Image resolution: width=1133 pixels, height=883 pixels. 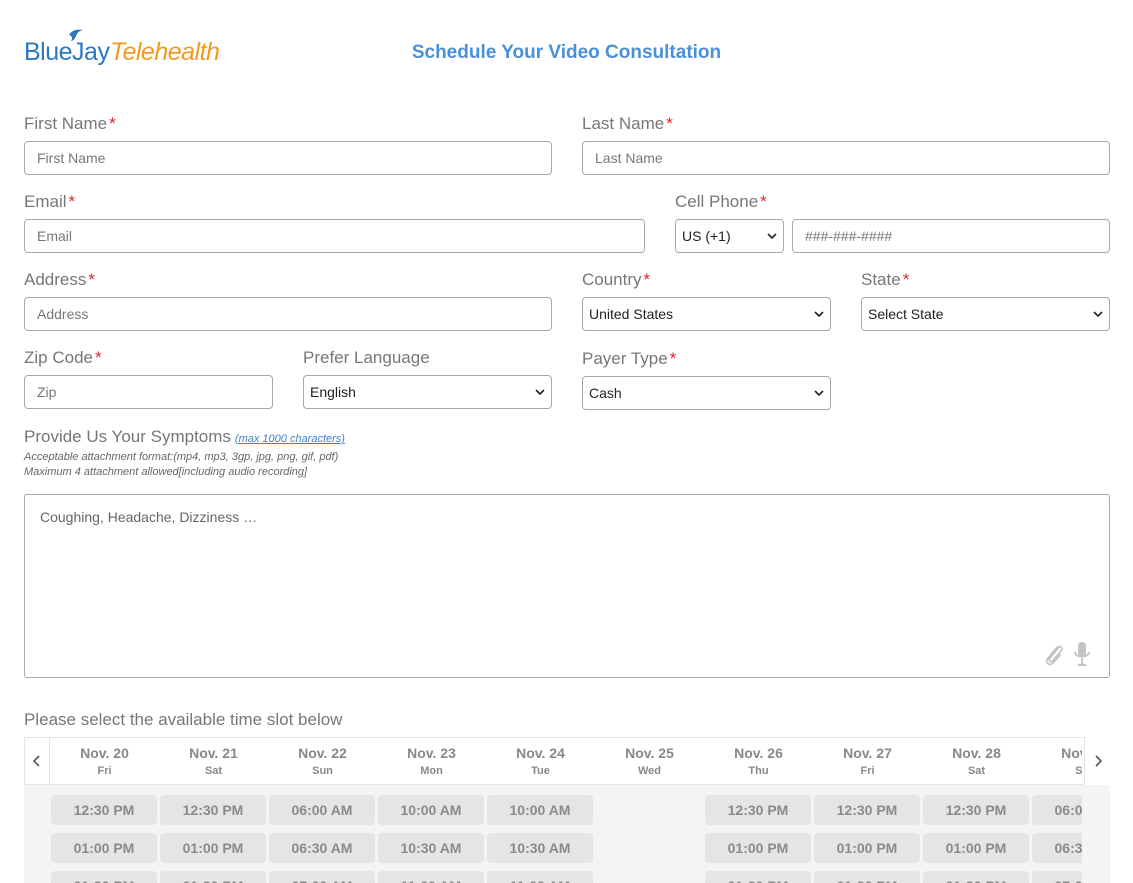 What do you see at coordinates (629, 358) in the screenshot?
I see `payer-type-label: Payer Type *` at bounding box center [629, 358].